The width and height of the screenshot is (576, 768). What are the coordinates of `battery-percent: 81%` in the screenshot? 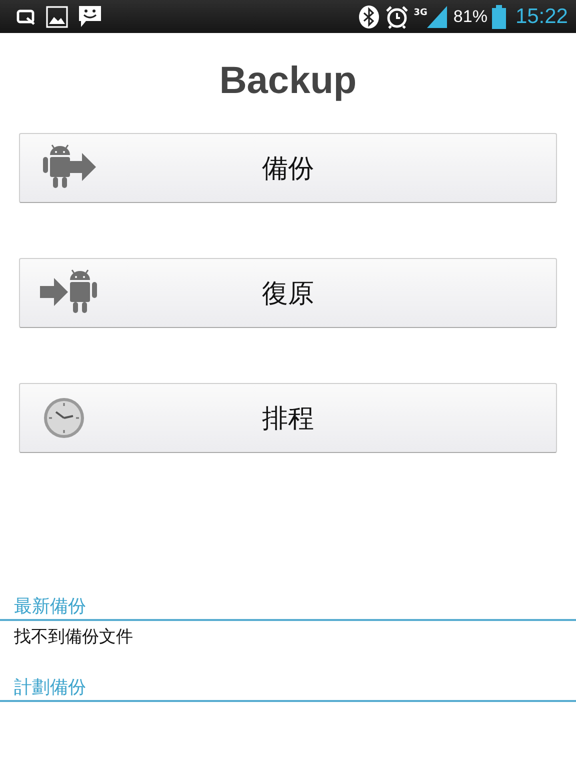 It's located at (470, 16).